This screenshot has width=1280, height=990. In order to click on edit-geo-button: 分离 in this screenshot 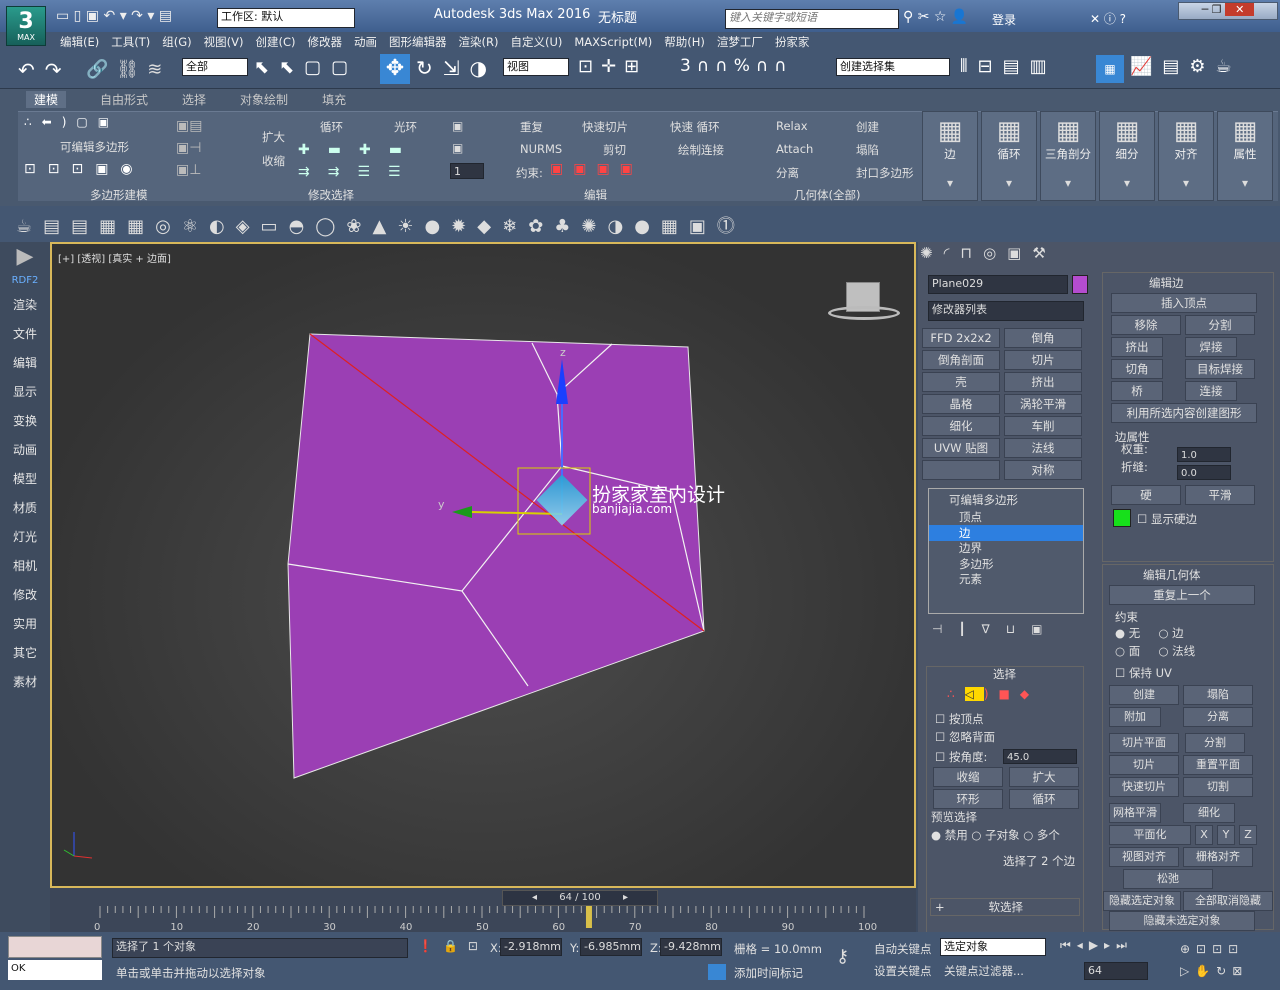, I will do `click(1218, 717)`.